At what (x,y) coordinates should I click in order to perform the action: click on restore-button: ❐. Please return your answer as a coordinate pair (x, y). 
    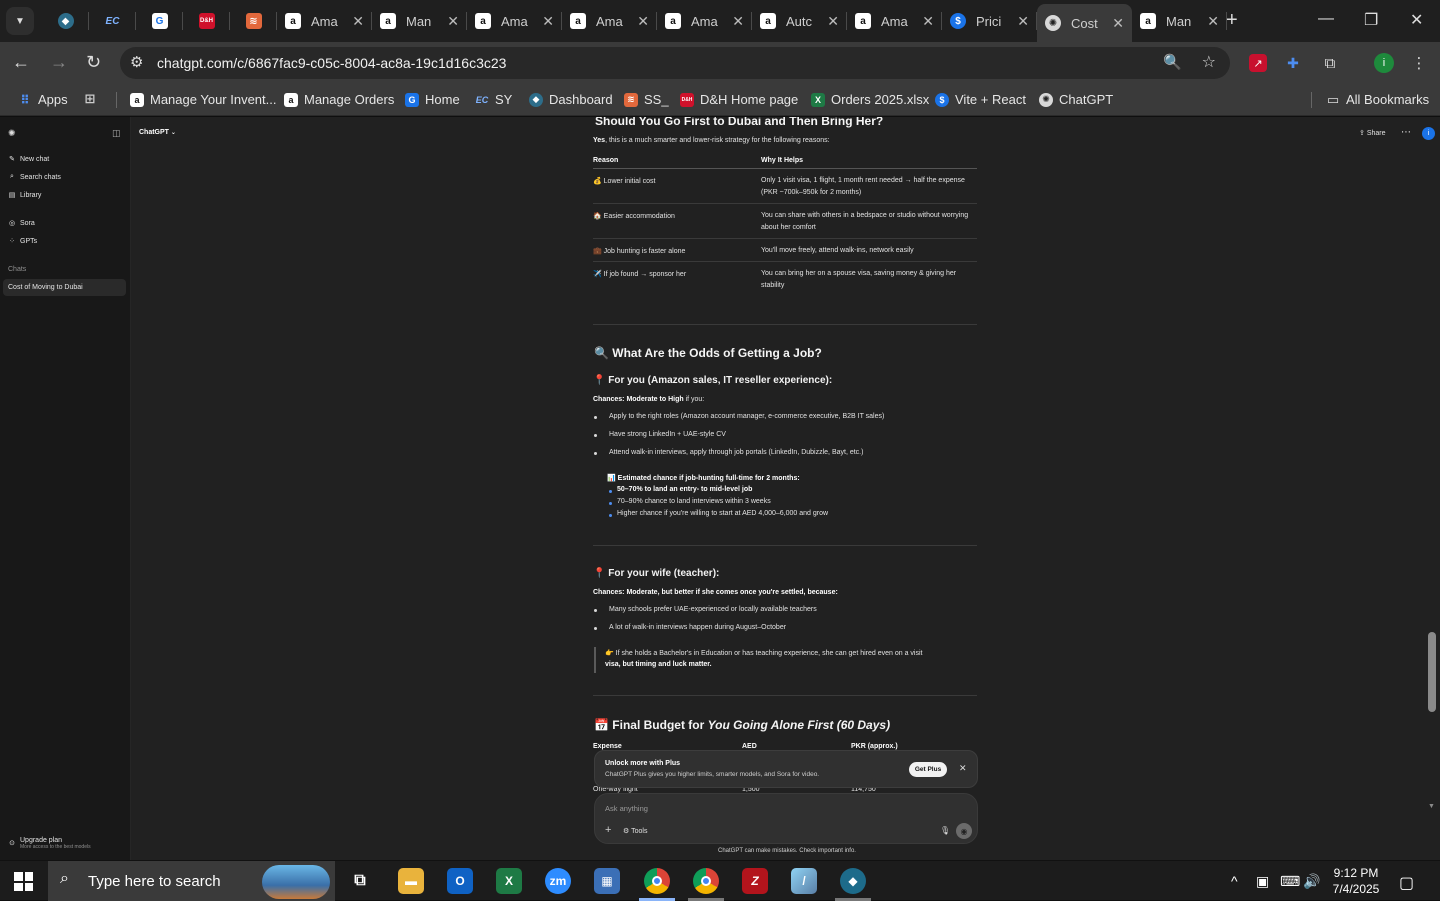
    Looking at the image, I should click on (1371, 20).